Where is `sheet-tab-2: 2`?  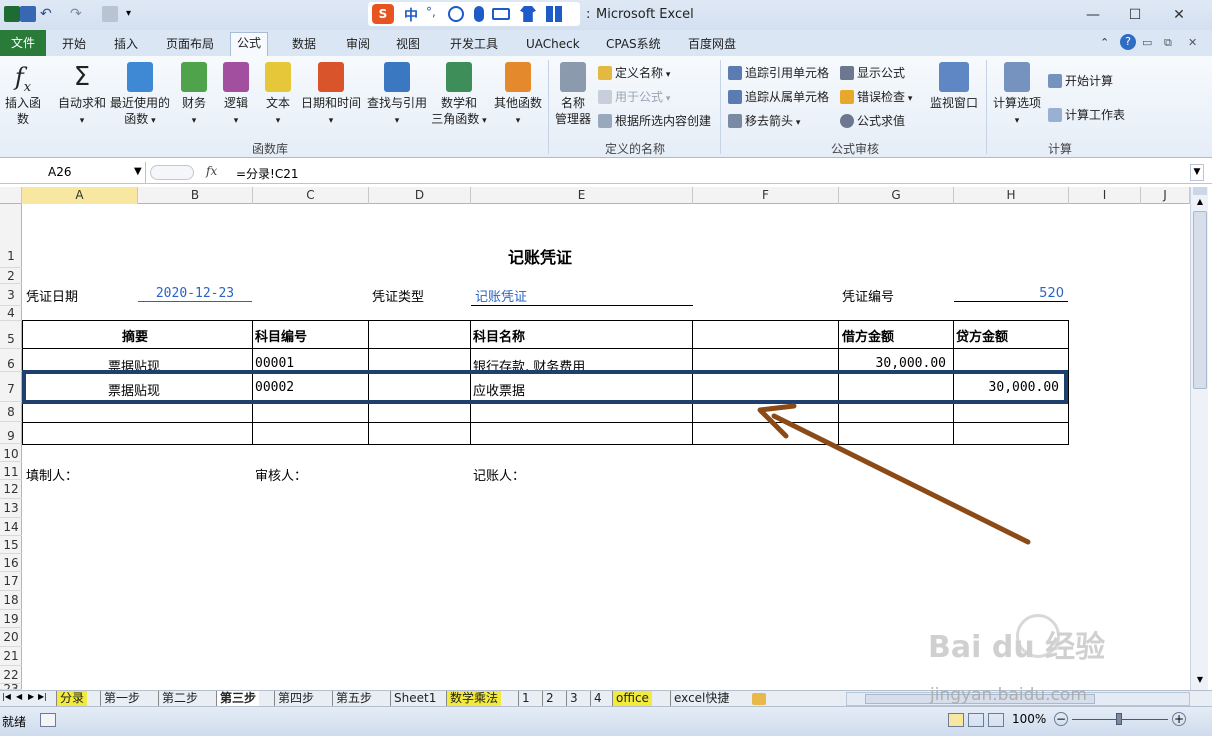
sheet-tab-2: 2 is located at coordinates (549, 699).